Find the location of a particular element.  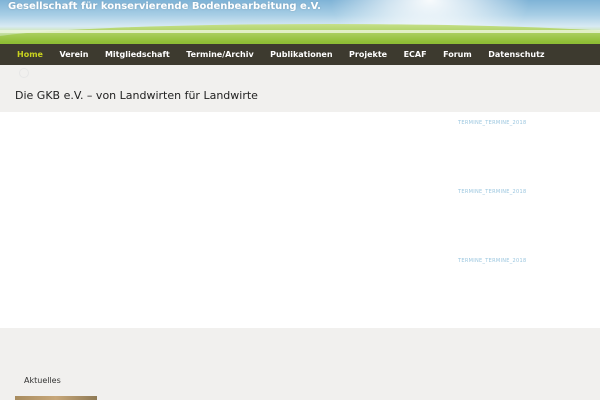

nav-item-publikationen: Publikationen is located at coordinates (301, 54).